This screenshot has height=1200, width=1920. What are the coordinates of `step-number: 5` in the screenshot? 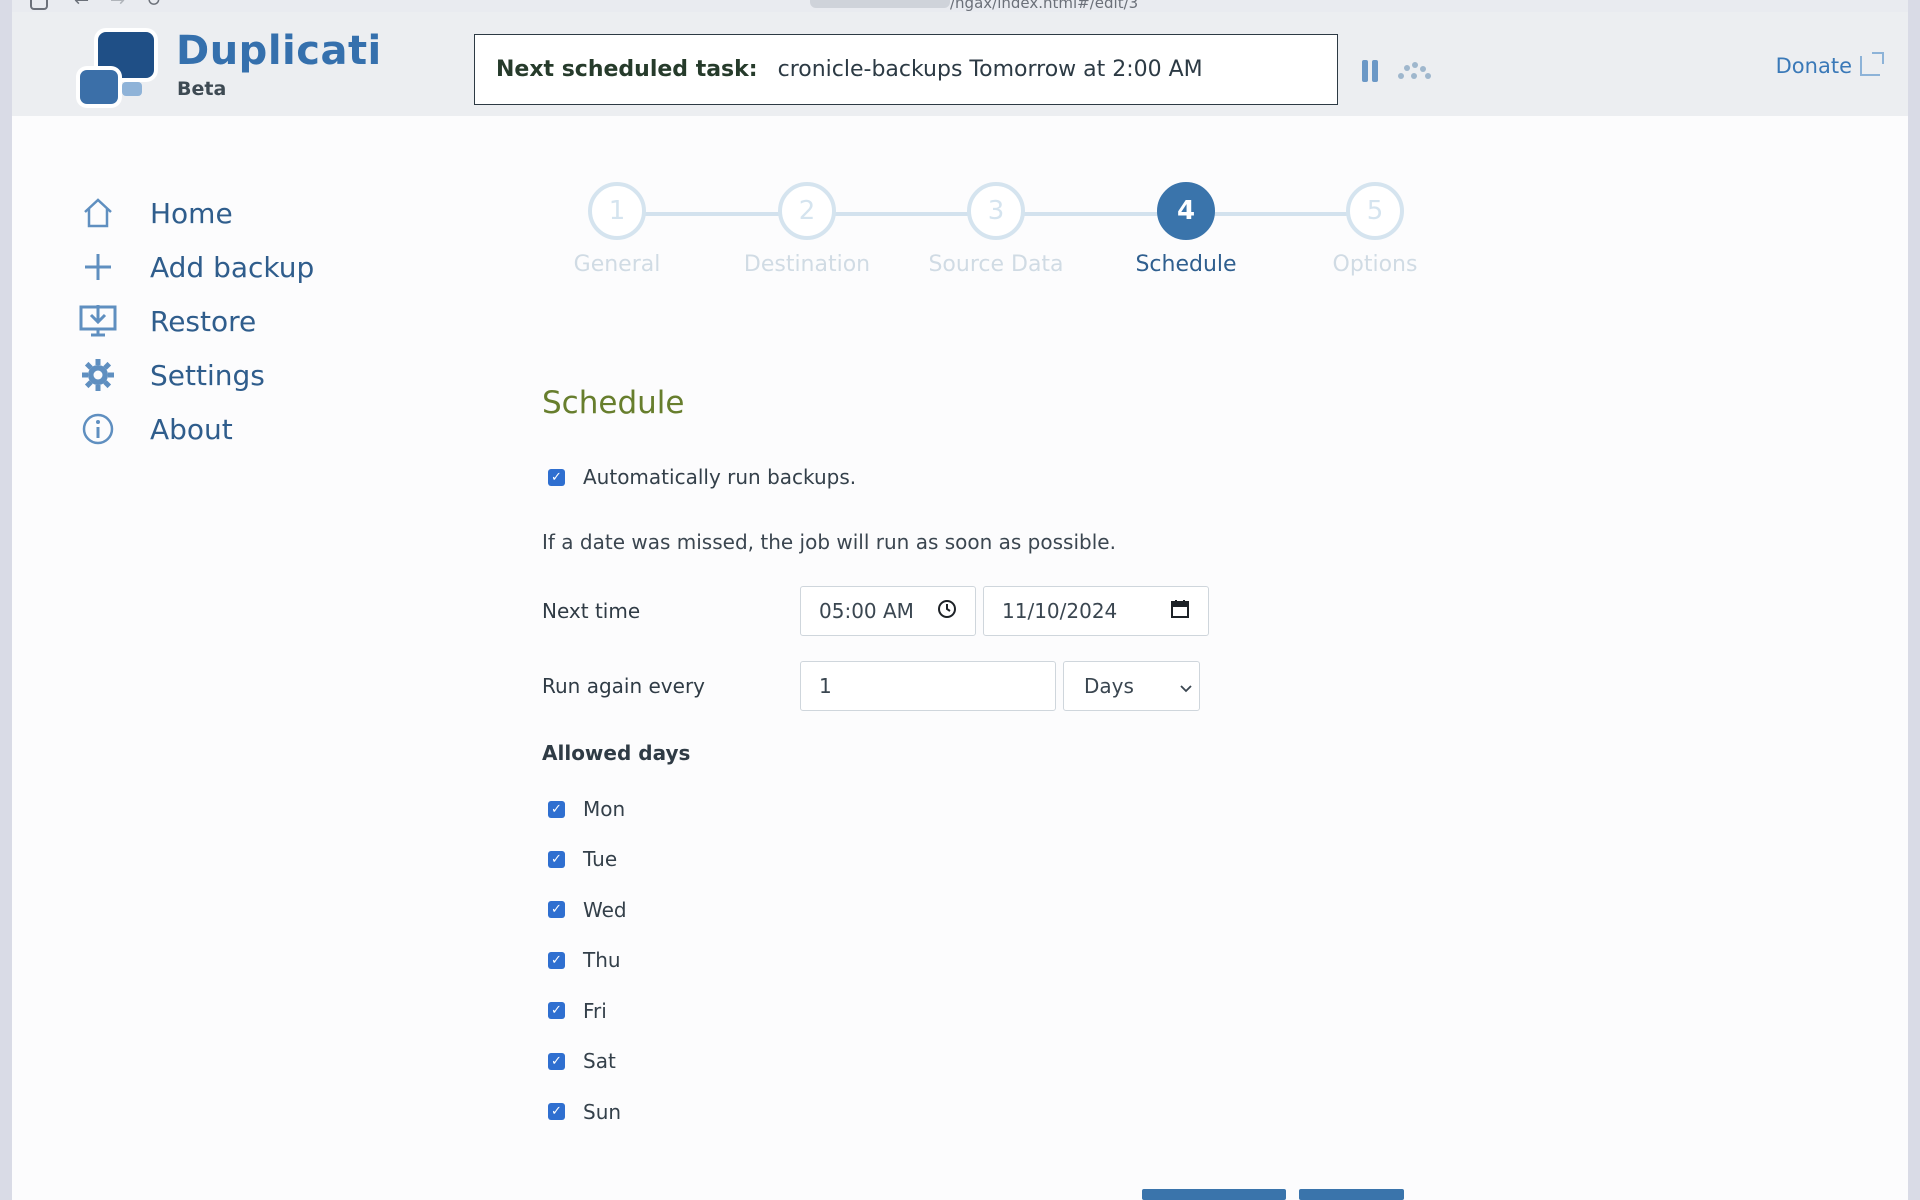 It's located at (1375, 211).